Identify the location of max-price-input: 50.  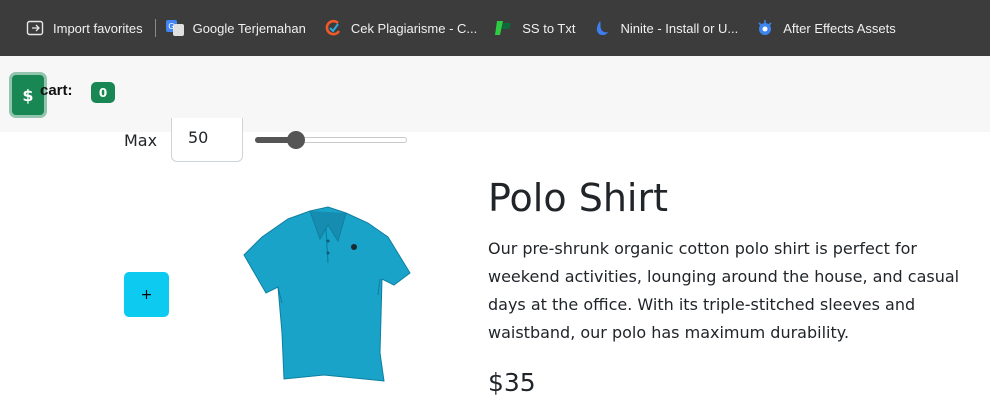
(207, 140).